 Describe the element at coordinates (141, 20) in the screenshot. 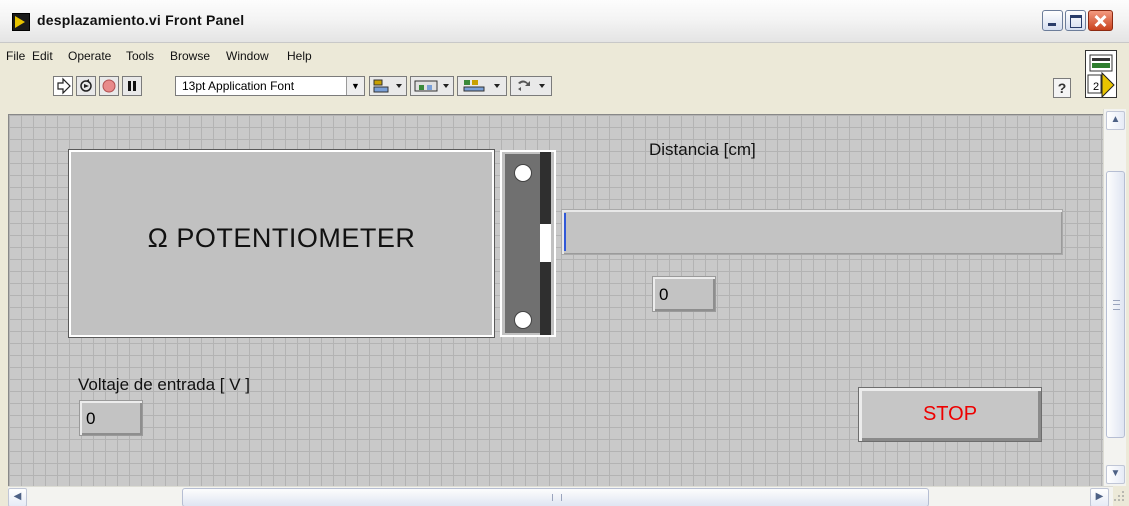

I see `window-title: desplazamiento.vi Front Panel` at that location.